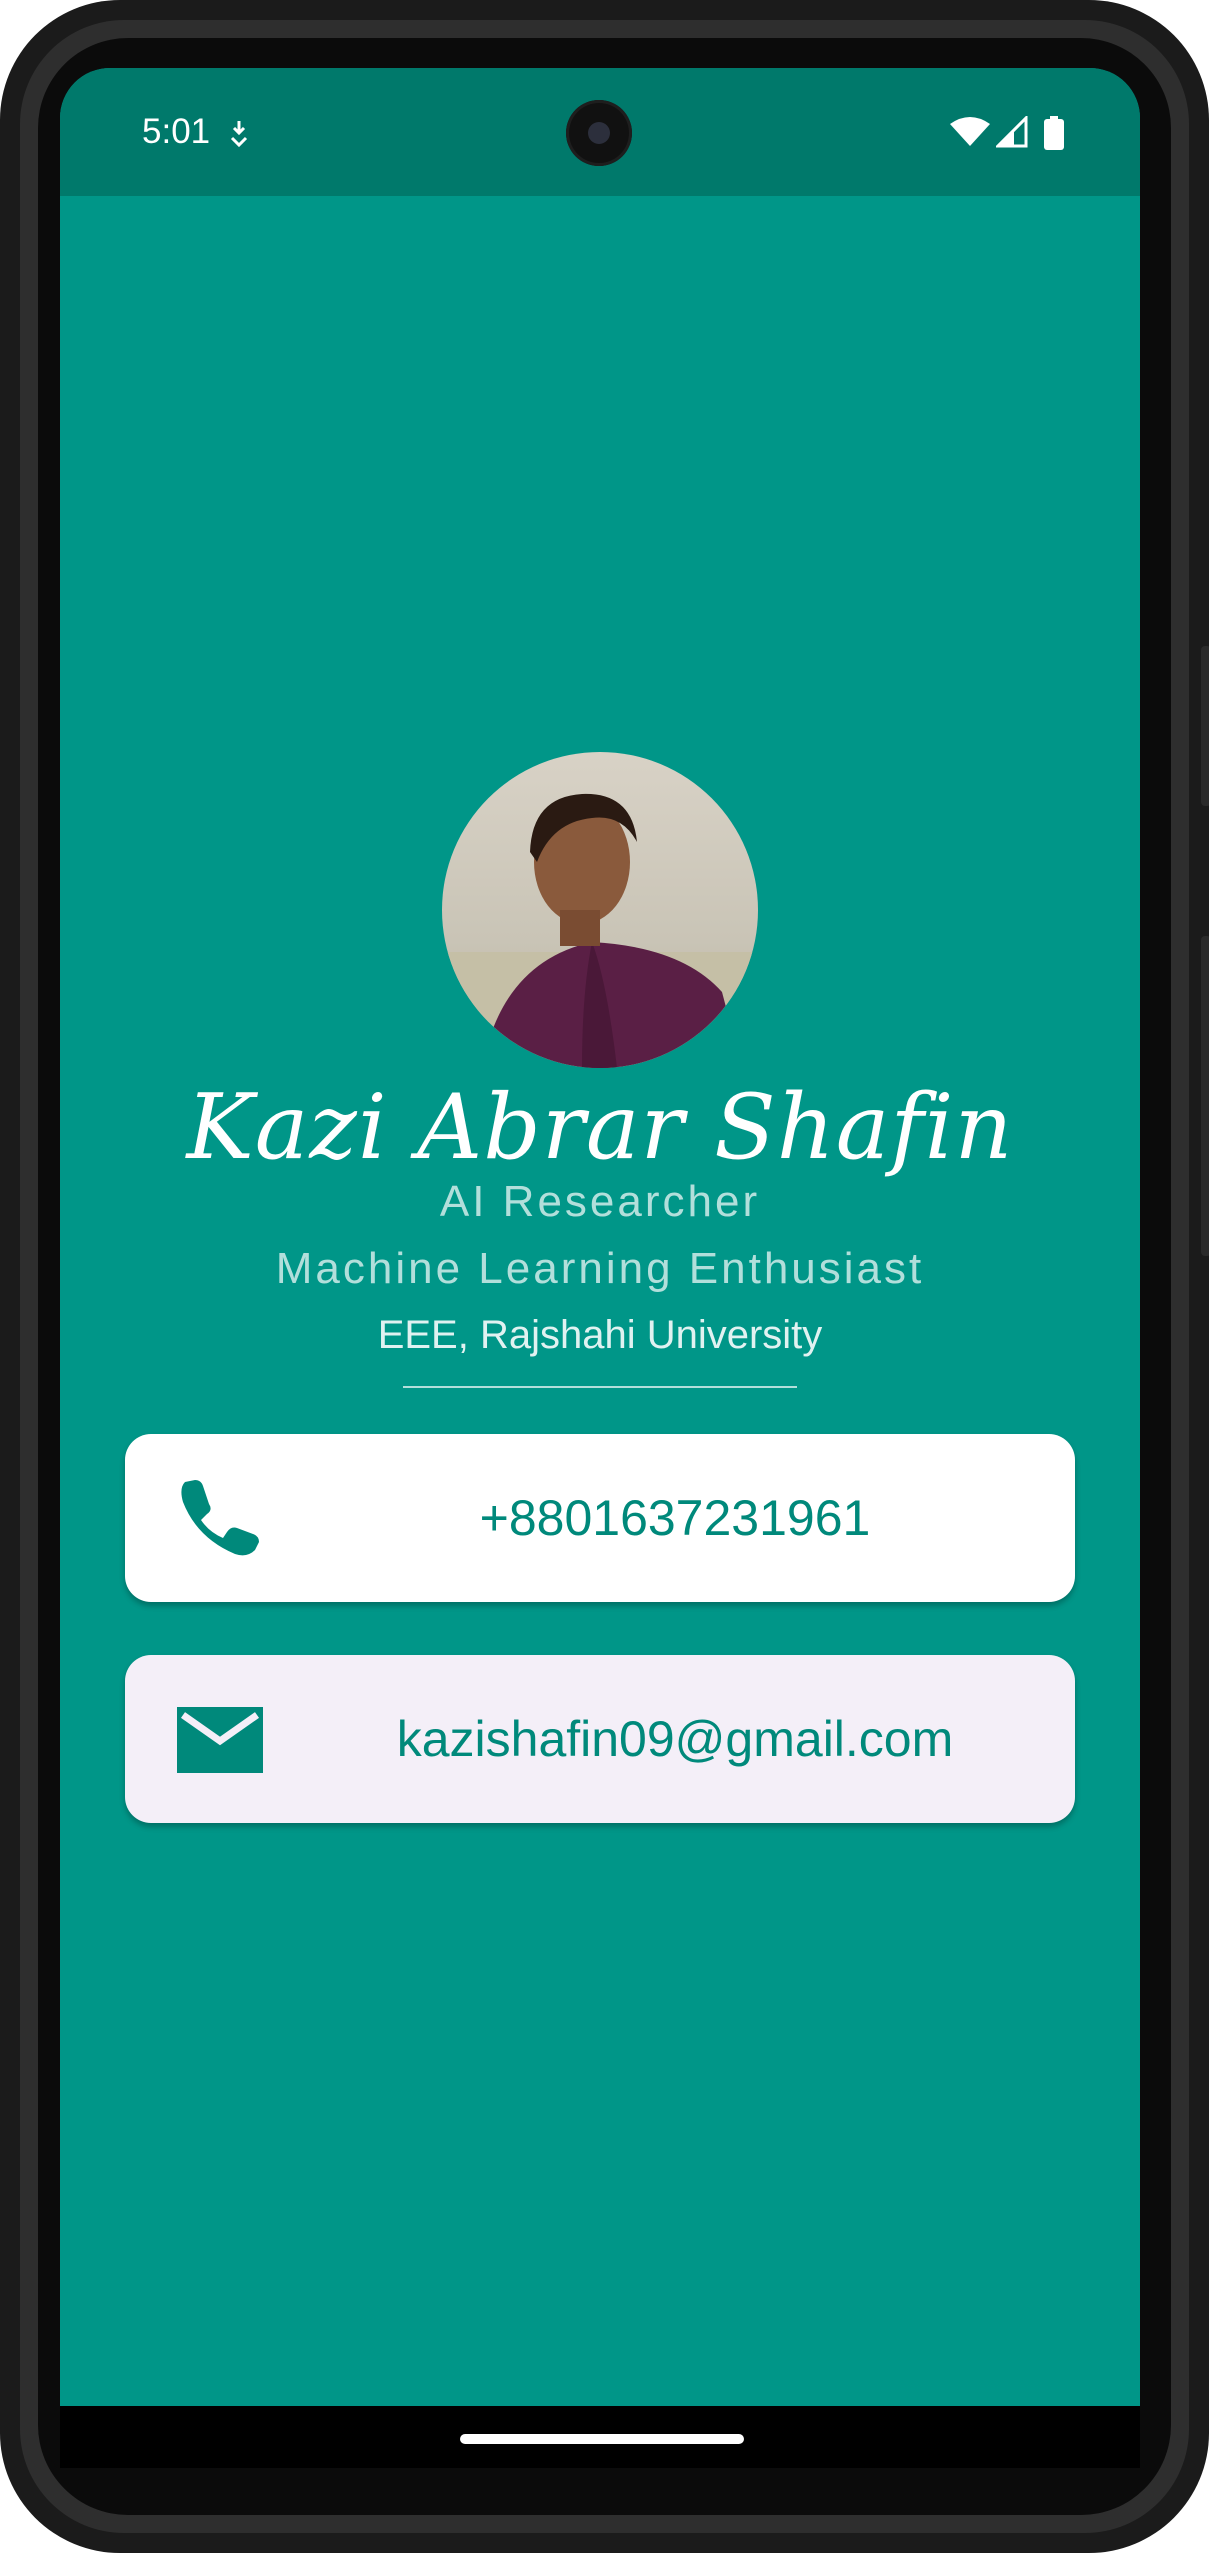 The height and width of the screenshot is (2553, 1209). What do you see at coordinates (675, 1518) in the screenshot?
I see `phone-number: +8801637231961` at bounding box center [675, 1518].